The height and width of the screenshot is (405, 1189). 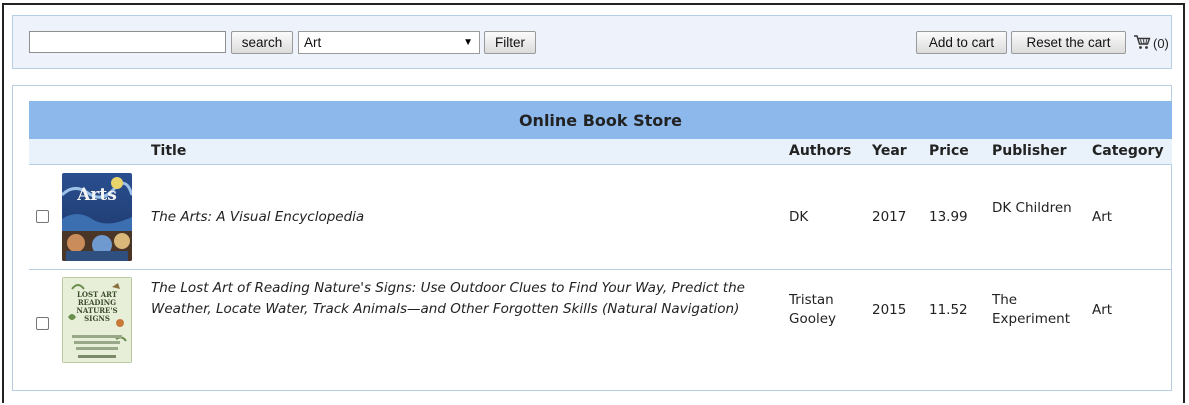 I want to click on cart-count: (0), so click(x=1161, y=43).